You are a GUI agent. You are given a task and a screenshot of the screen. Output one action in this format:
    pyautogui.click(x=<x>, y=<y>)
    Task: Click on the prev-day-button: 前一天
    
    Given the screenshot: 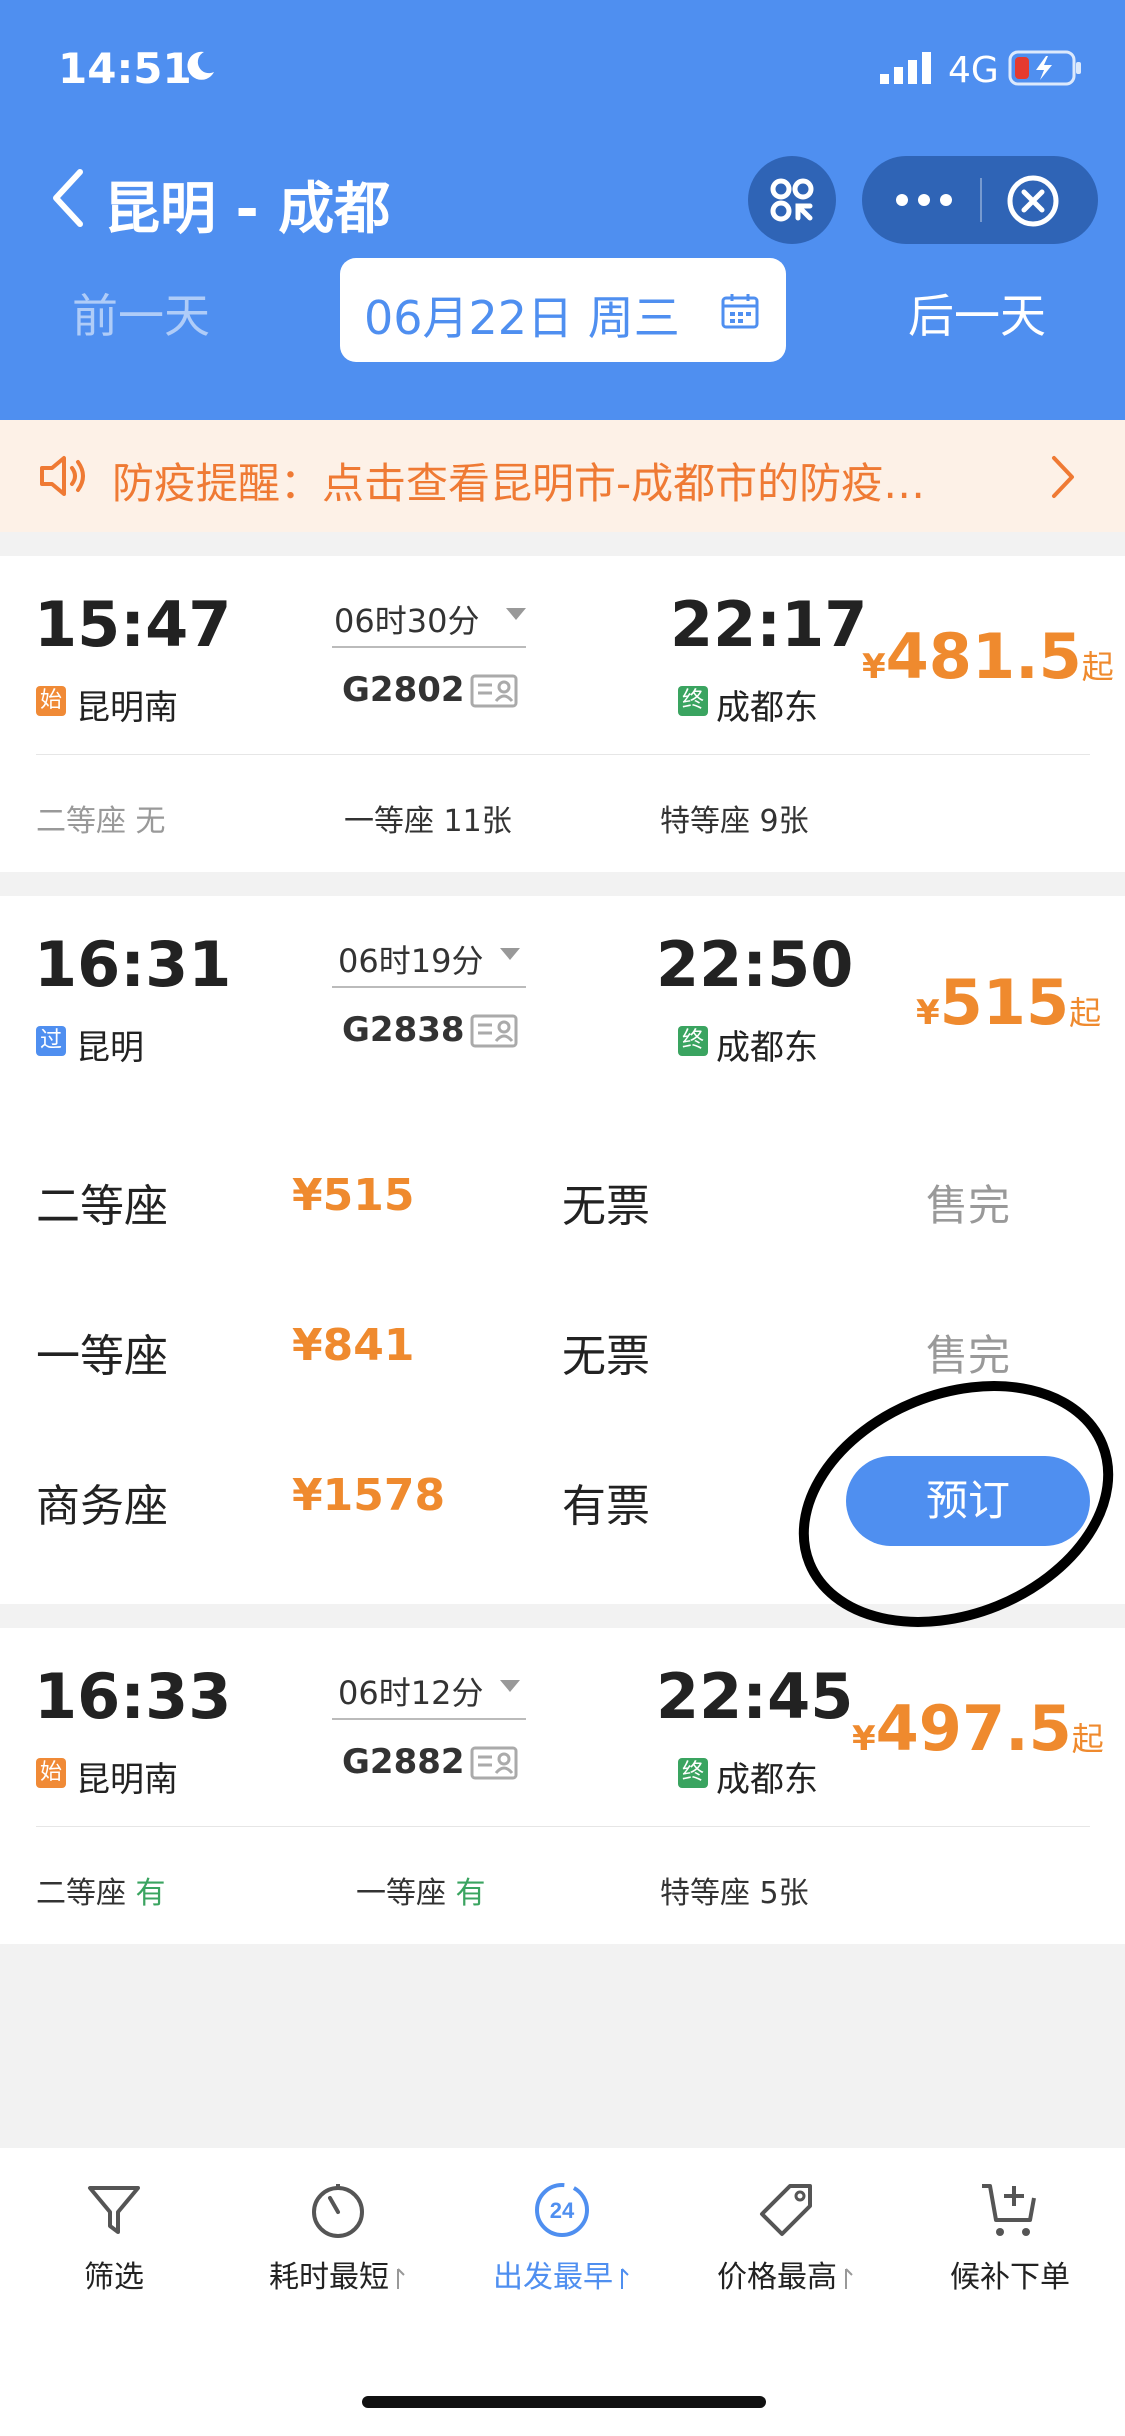 What is the action you would take?
    pyautogui.click(x=141, y=313)
    